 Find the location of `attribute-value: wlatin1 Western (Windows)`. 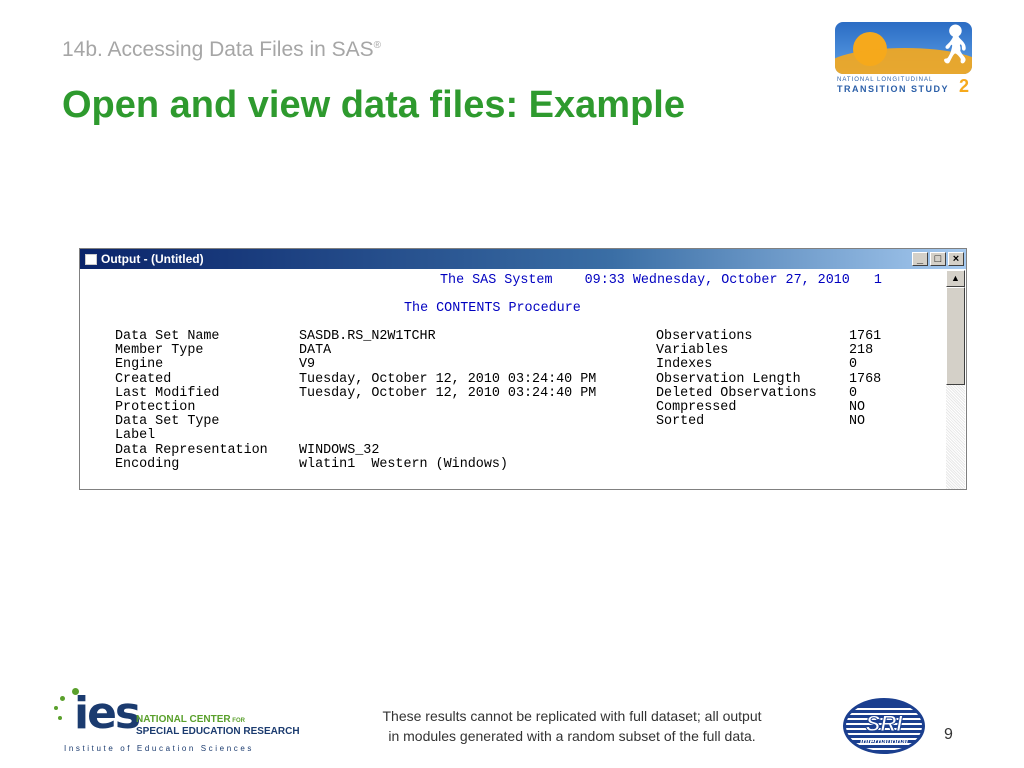

attribute-value: wlatin1 Western (Windows) is located at coordinates (403, 464).